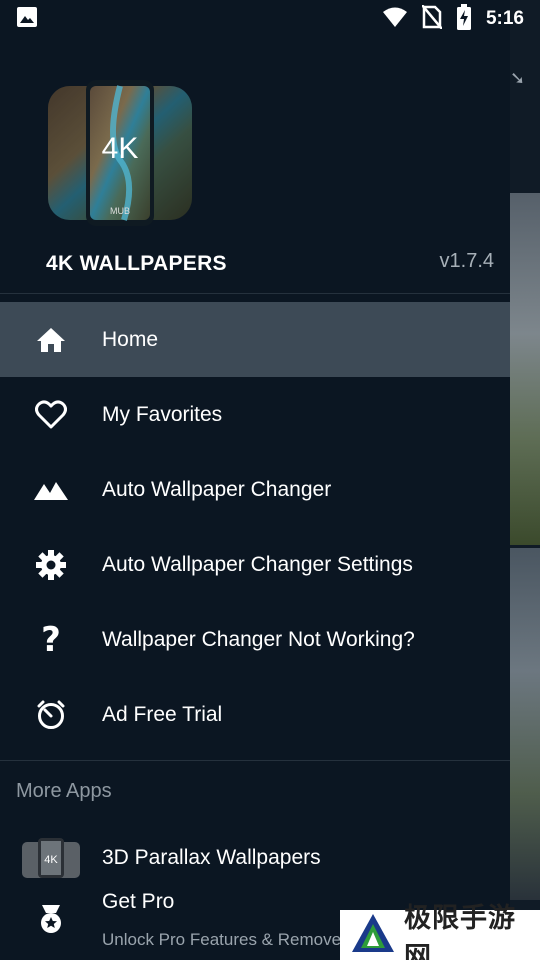  I want to click on menu-label: Get Pro, so click(138, 901).